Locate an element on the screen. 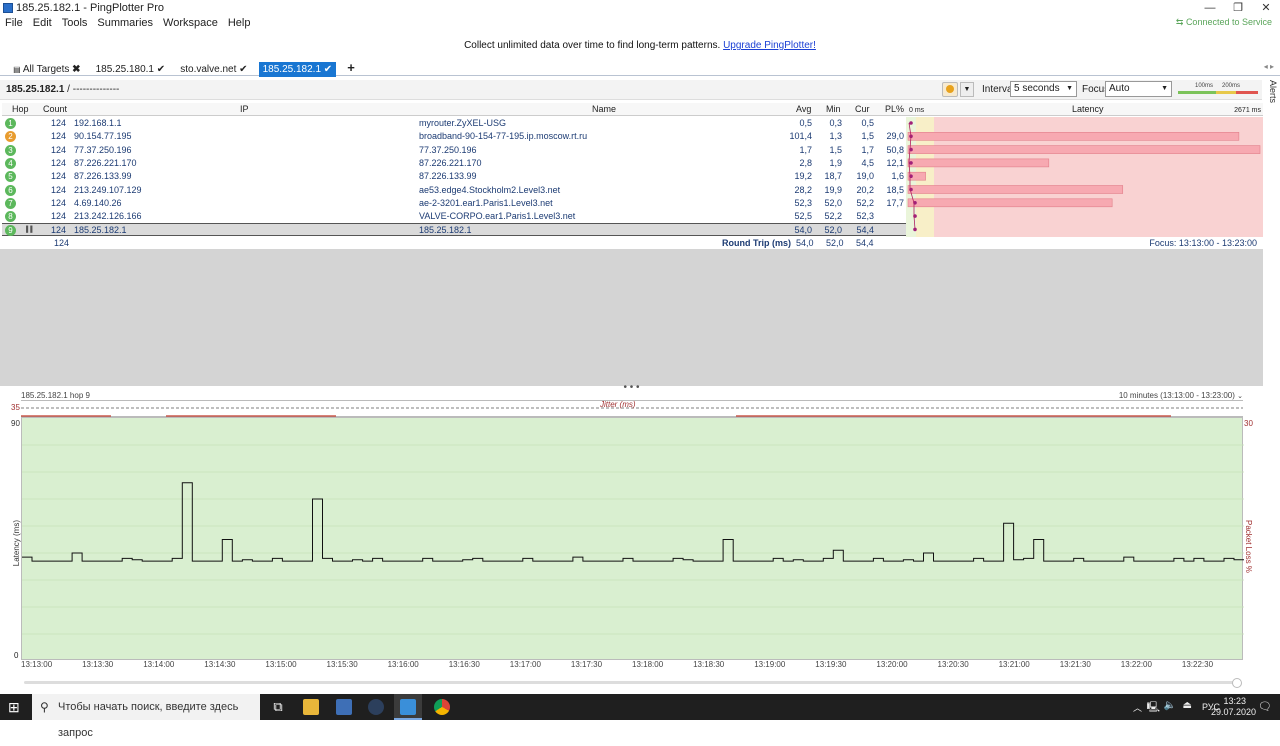 The image size is (1280, 746). upgrade-link: Upgrade PingPlotter! is located at coordinates (769, 45).